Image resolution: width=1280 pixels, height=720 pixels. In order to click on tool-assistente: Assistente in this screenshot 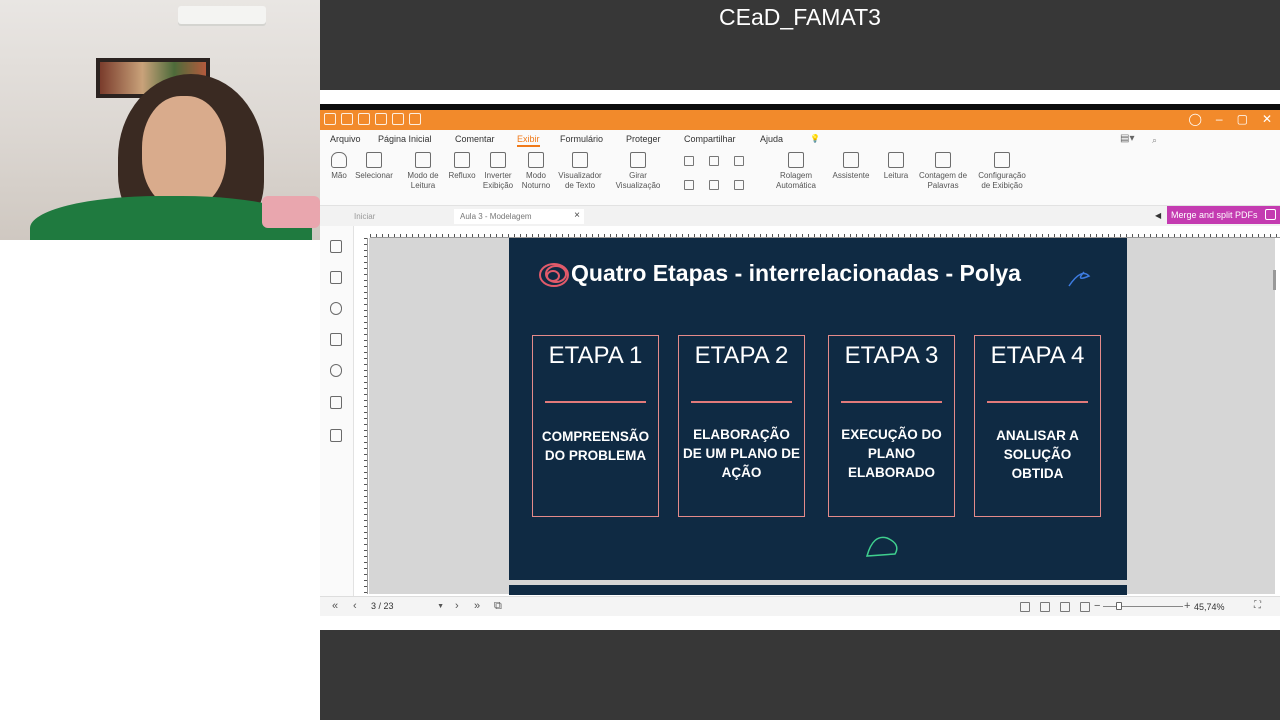, I will do `click(851, 166)`.